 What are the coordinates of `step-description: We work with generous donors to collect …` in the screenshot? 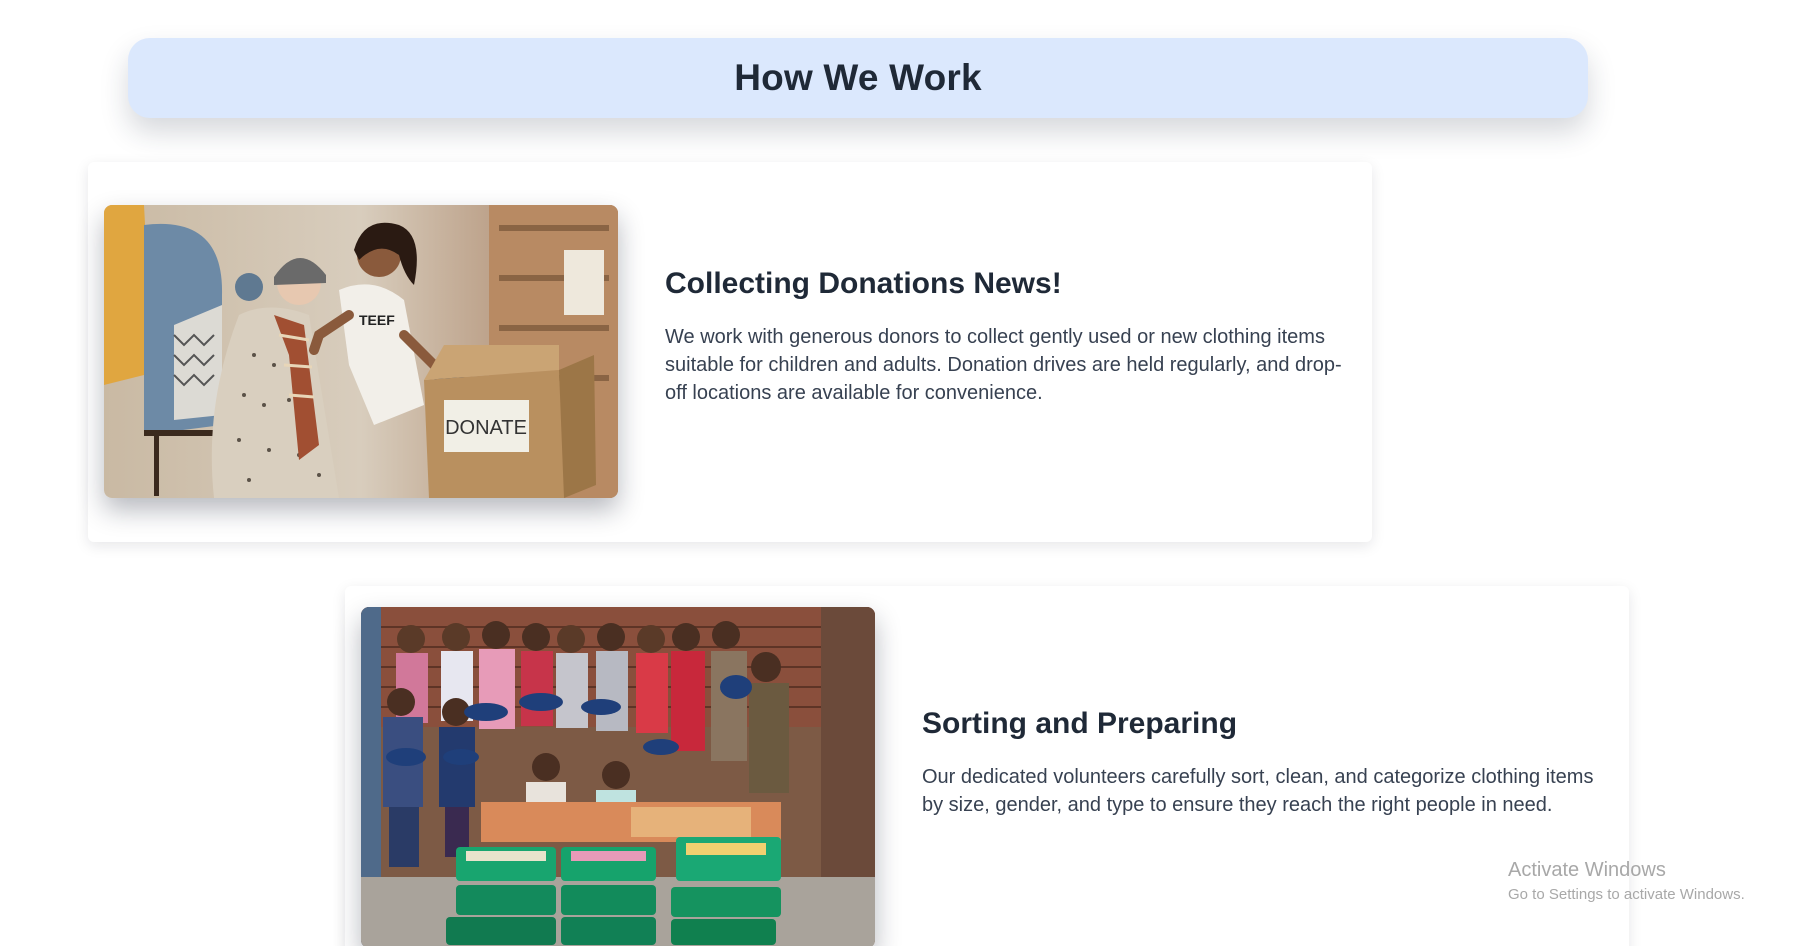 It's located at (1003, 365).